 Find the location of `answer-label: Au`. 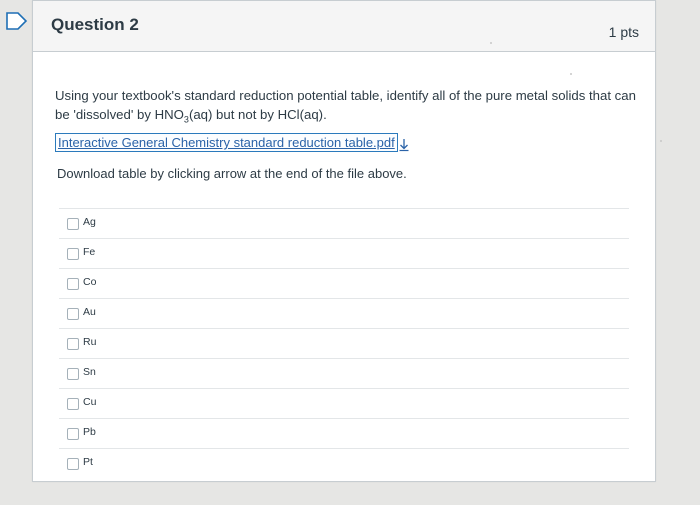

answer-label: Au is located at coordinates (89, 312).